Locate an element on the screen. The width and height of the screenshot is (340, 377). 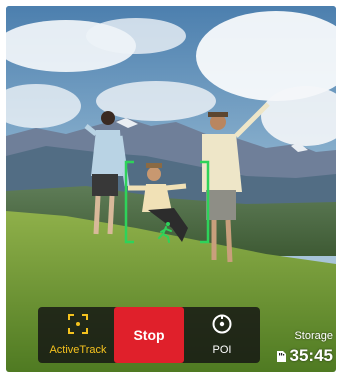
storage-remaining: 35:45 is located at coordinates (304, 356).